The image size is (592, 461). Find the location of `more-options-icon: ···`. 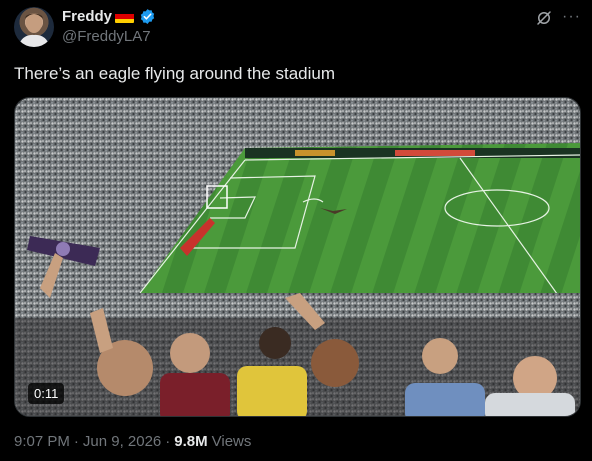

more-options-icon: ··· is located at coordinates (571, 17).